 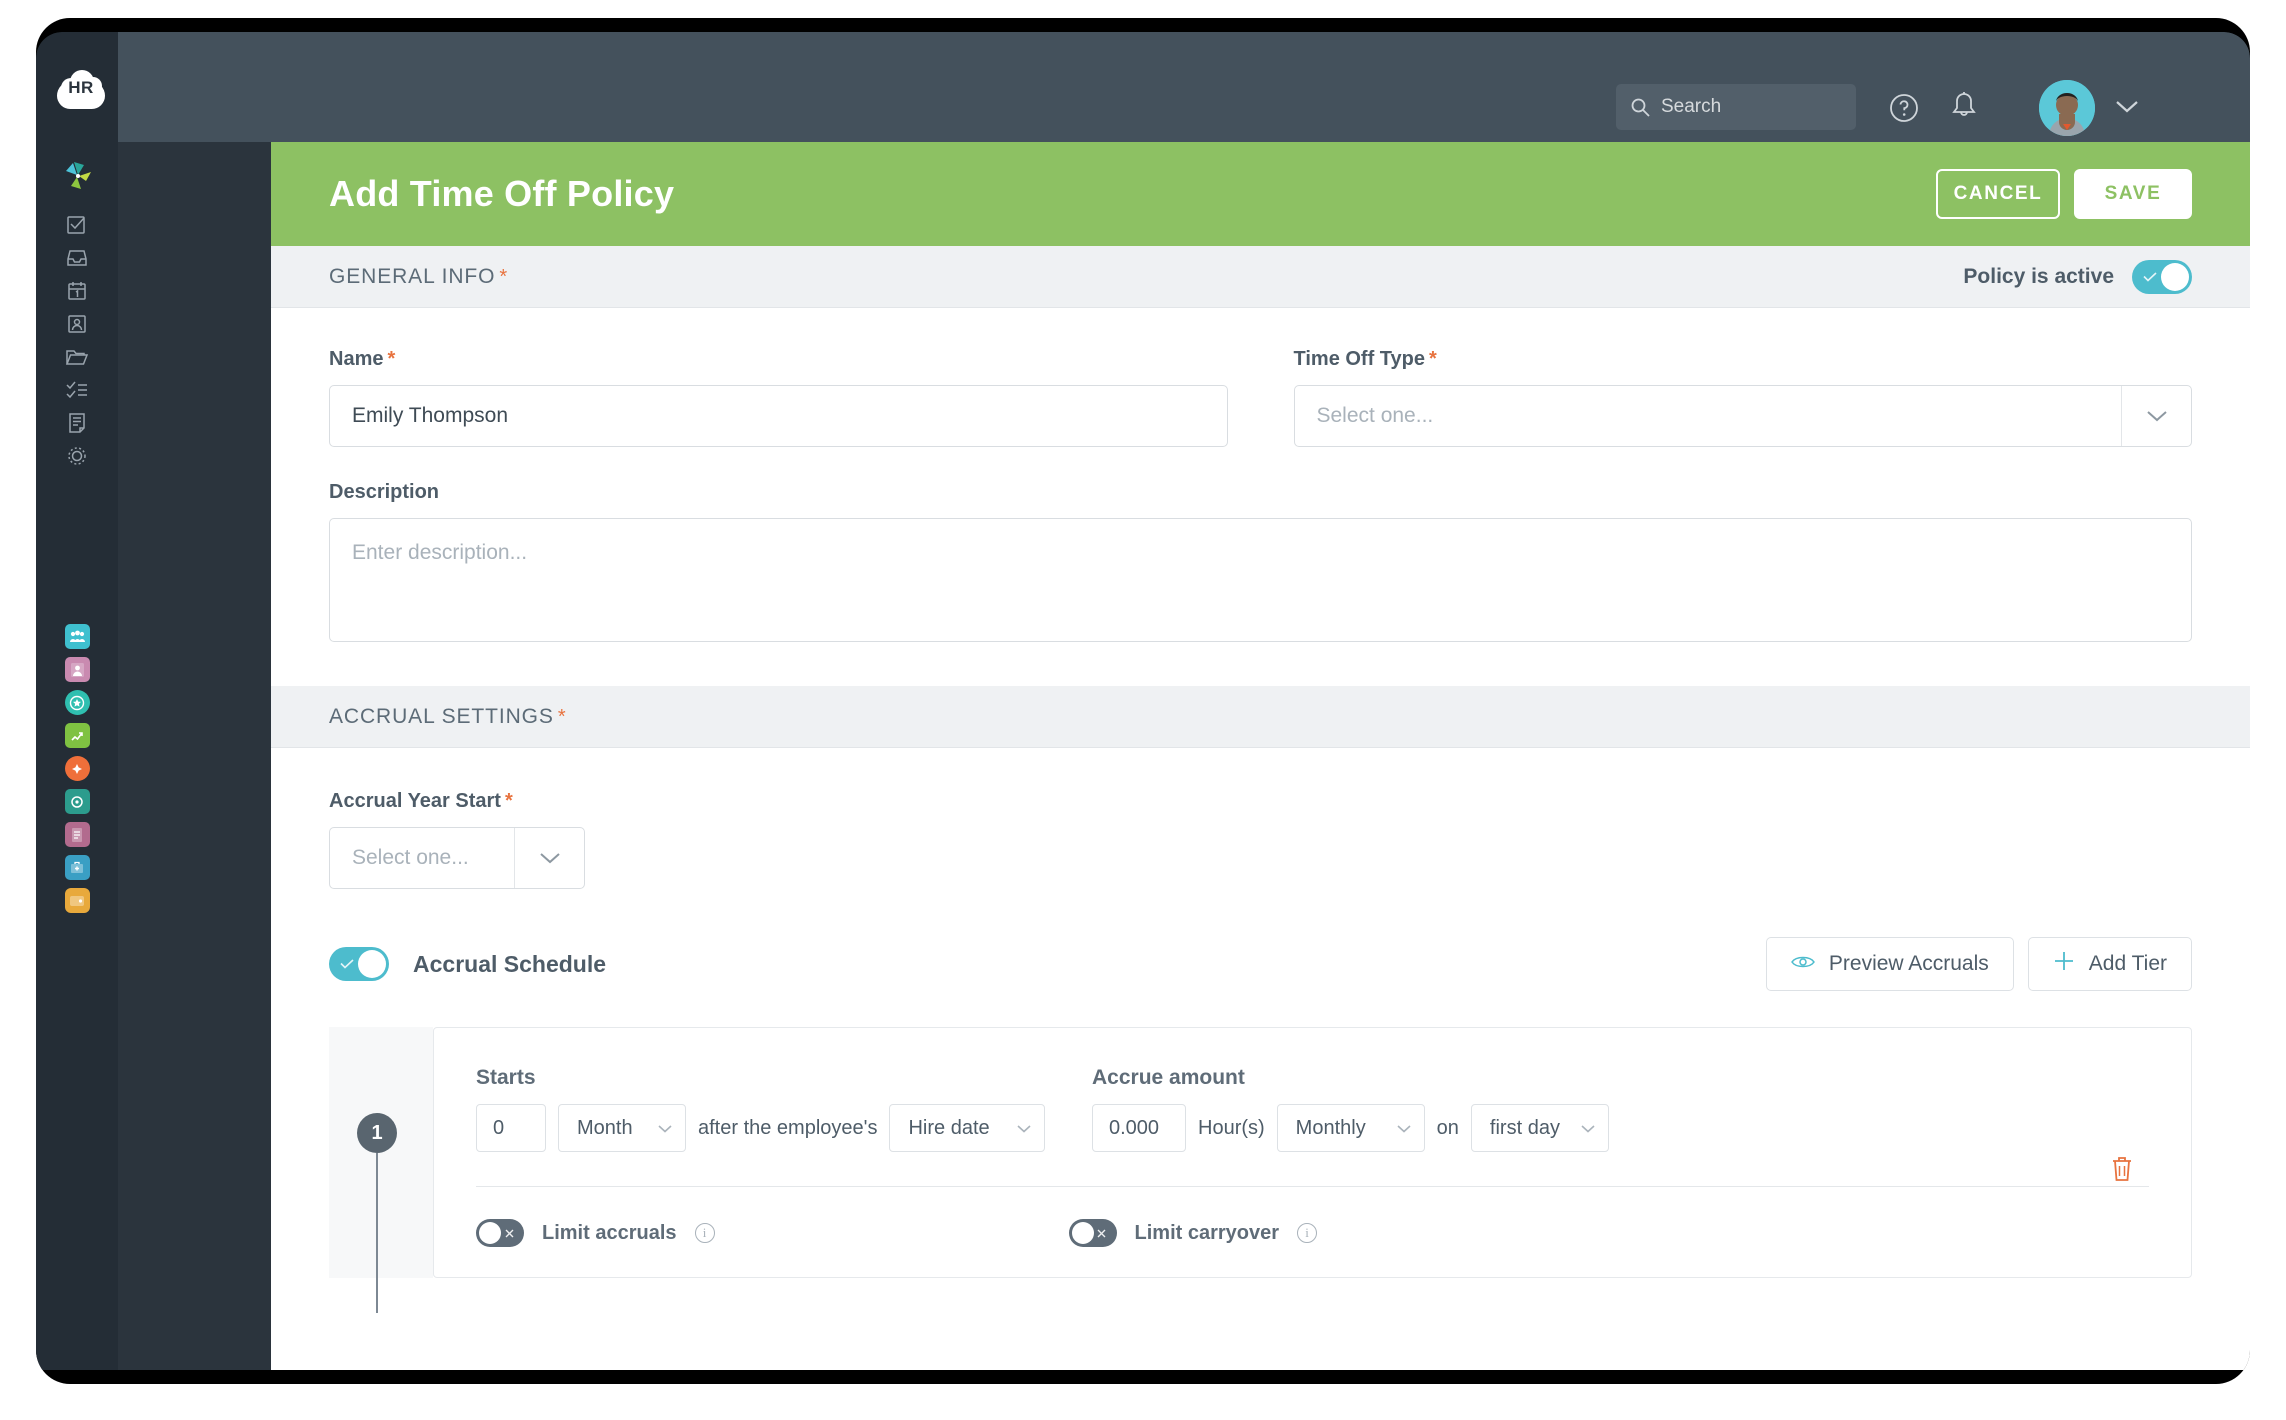 What do you see at coordinates (1524, 1127) in the screenshot?
I see `accrue-day-value: first day` at bounding box center [1524, 1127].